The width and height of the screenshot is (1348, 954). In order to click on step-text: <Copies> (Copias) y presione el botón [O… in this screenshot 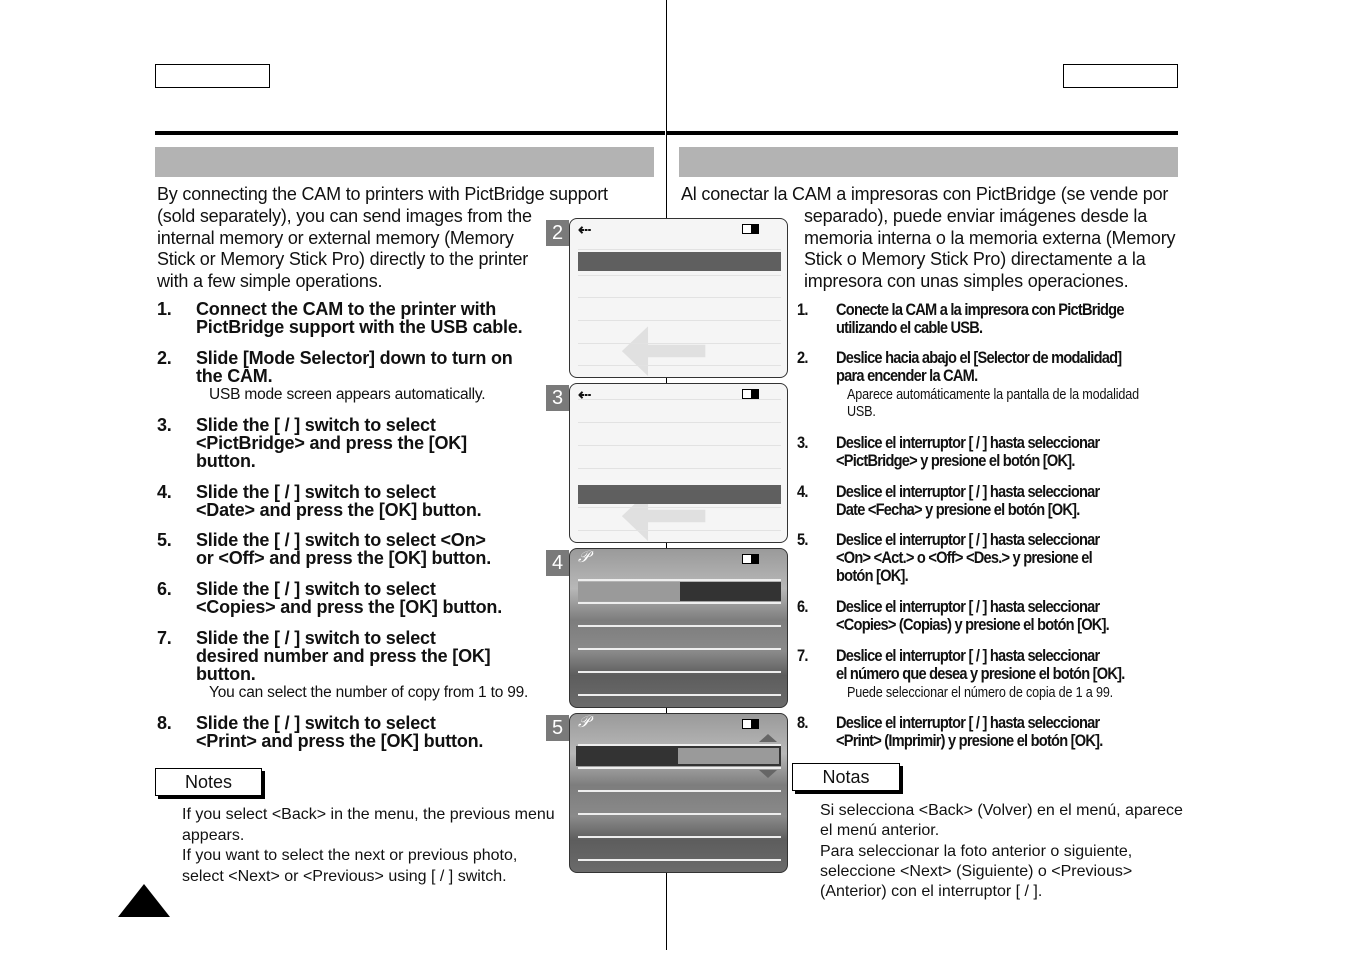, I will do `click(973, 624)`.